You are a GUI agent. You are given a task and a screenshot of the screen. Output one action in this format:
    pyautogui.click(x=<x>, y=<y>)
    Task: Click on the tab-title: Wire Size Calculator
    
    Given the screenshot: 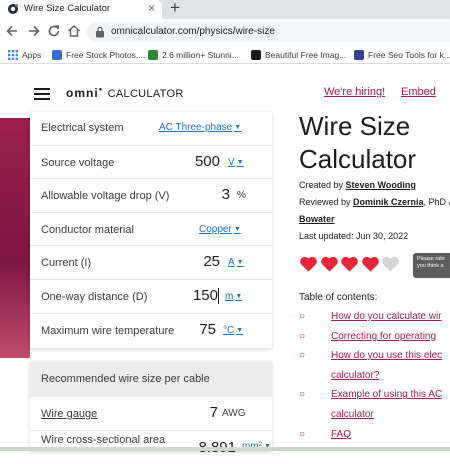 What is the action you would take?
    pyautogui.click(x=67, y=8)
    